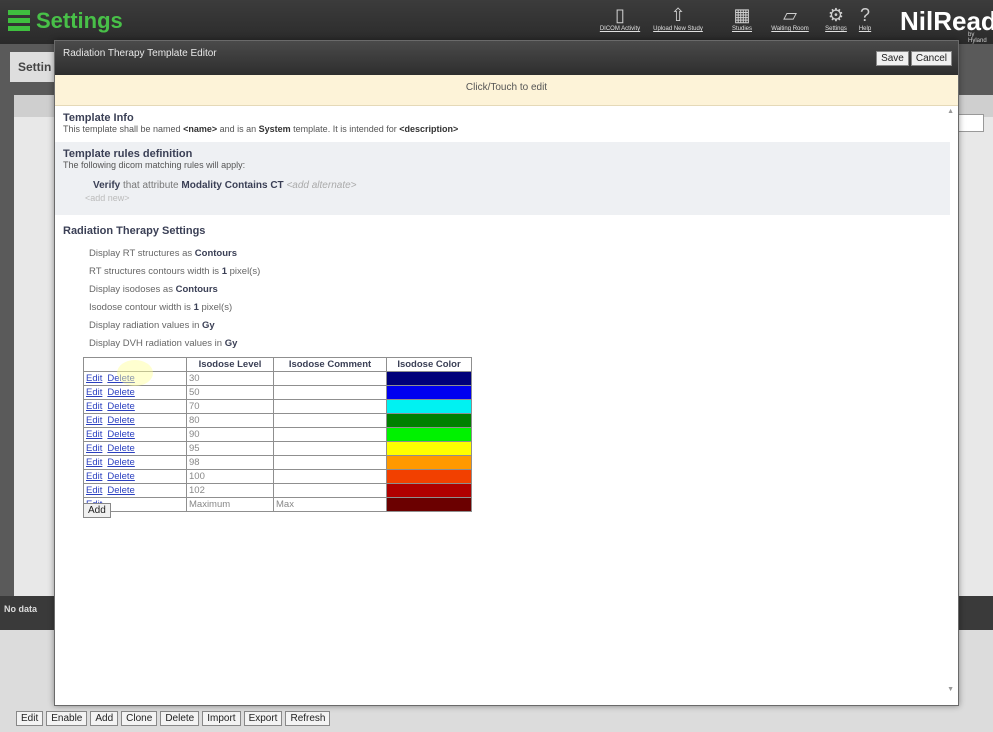  Describe the element at coordinates (515, 254) in the screenshot. I see `rt-structures-display: Display RT structures as Contours` at that location.